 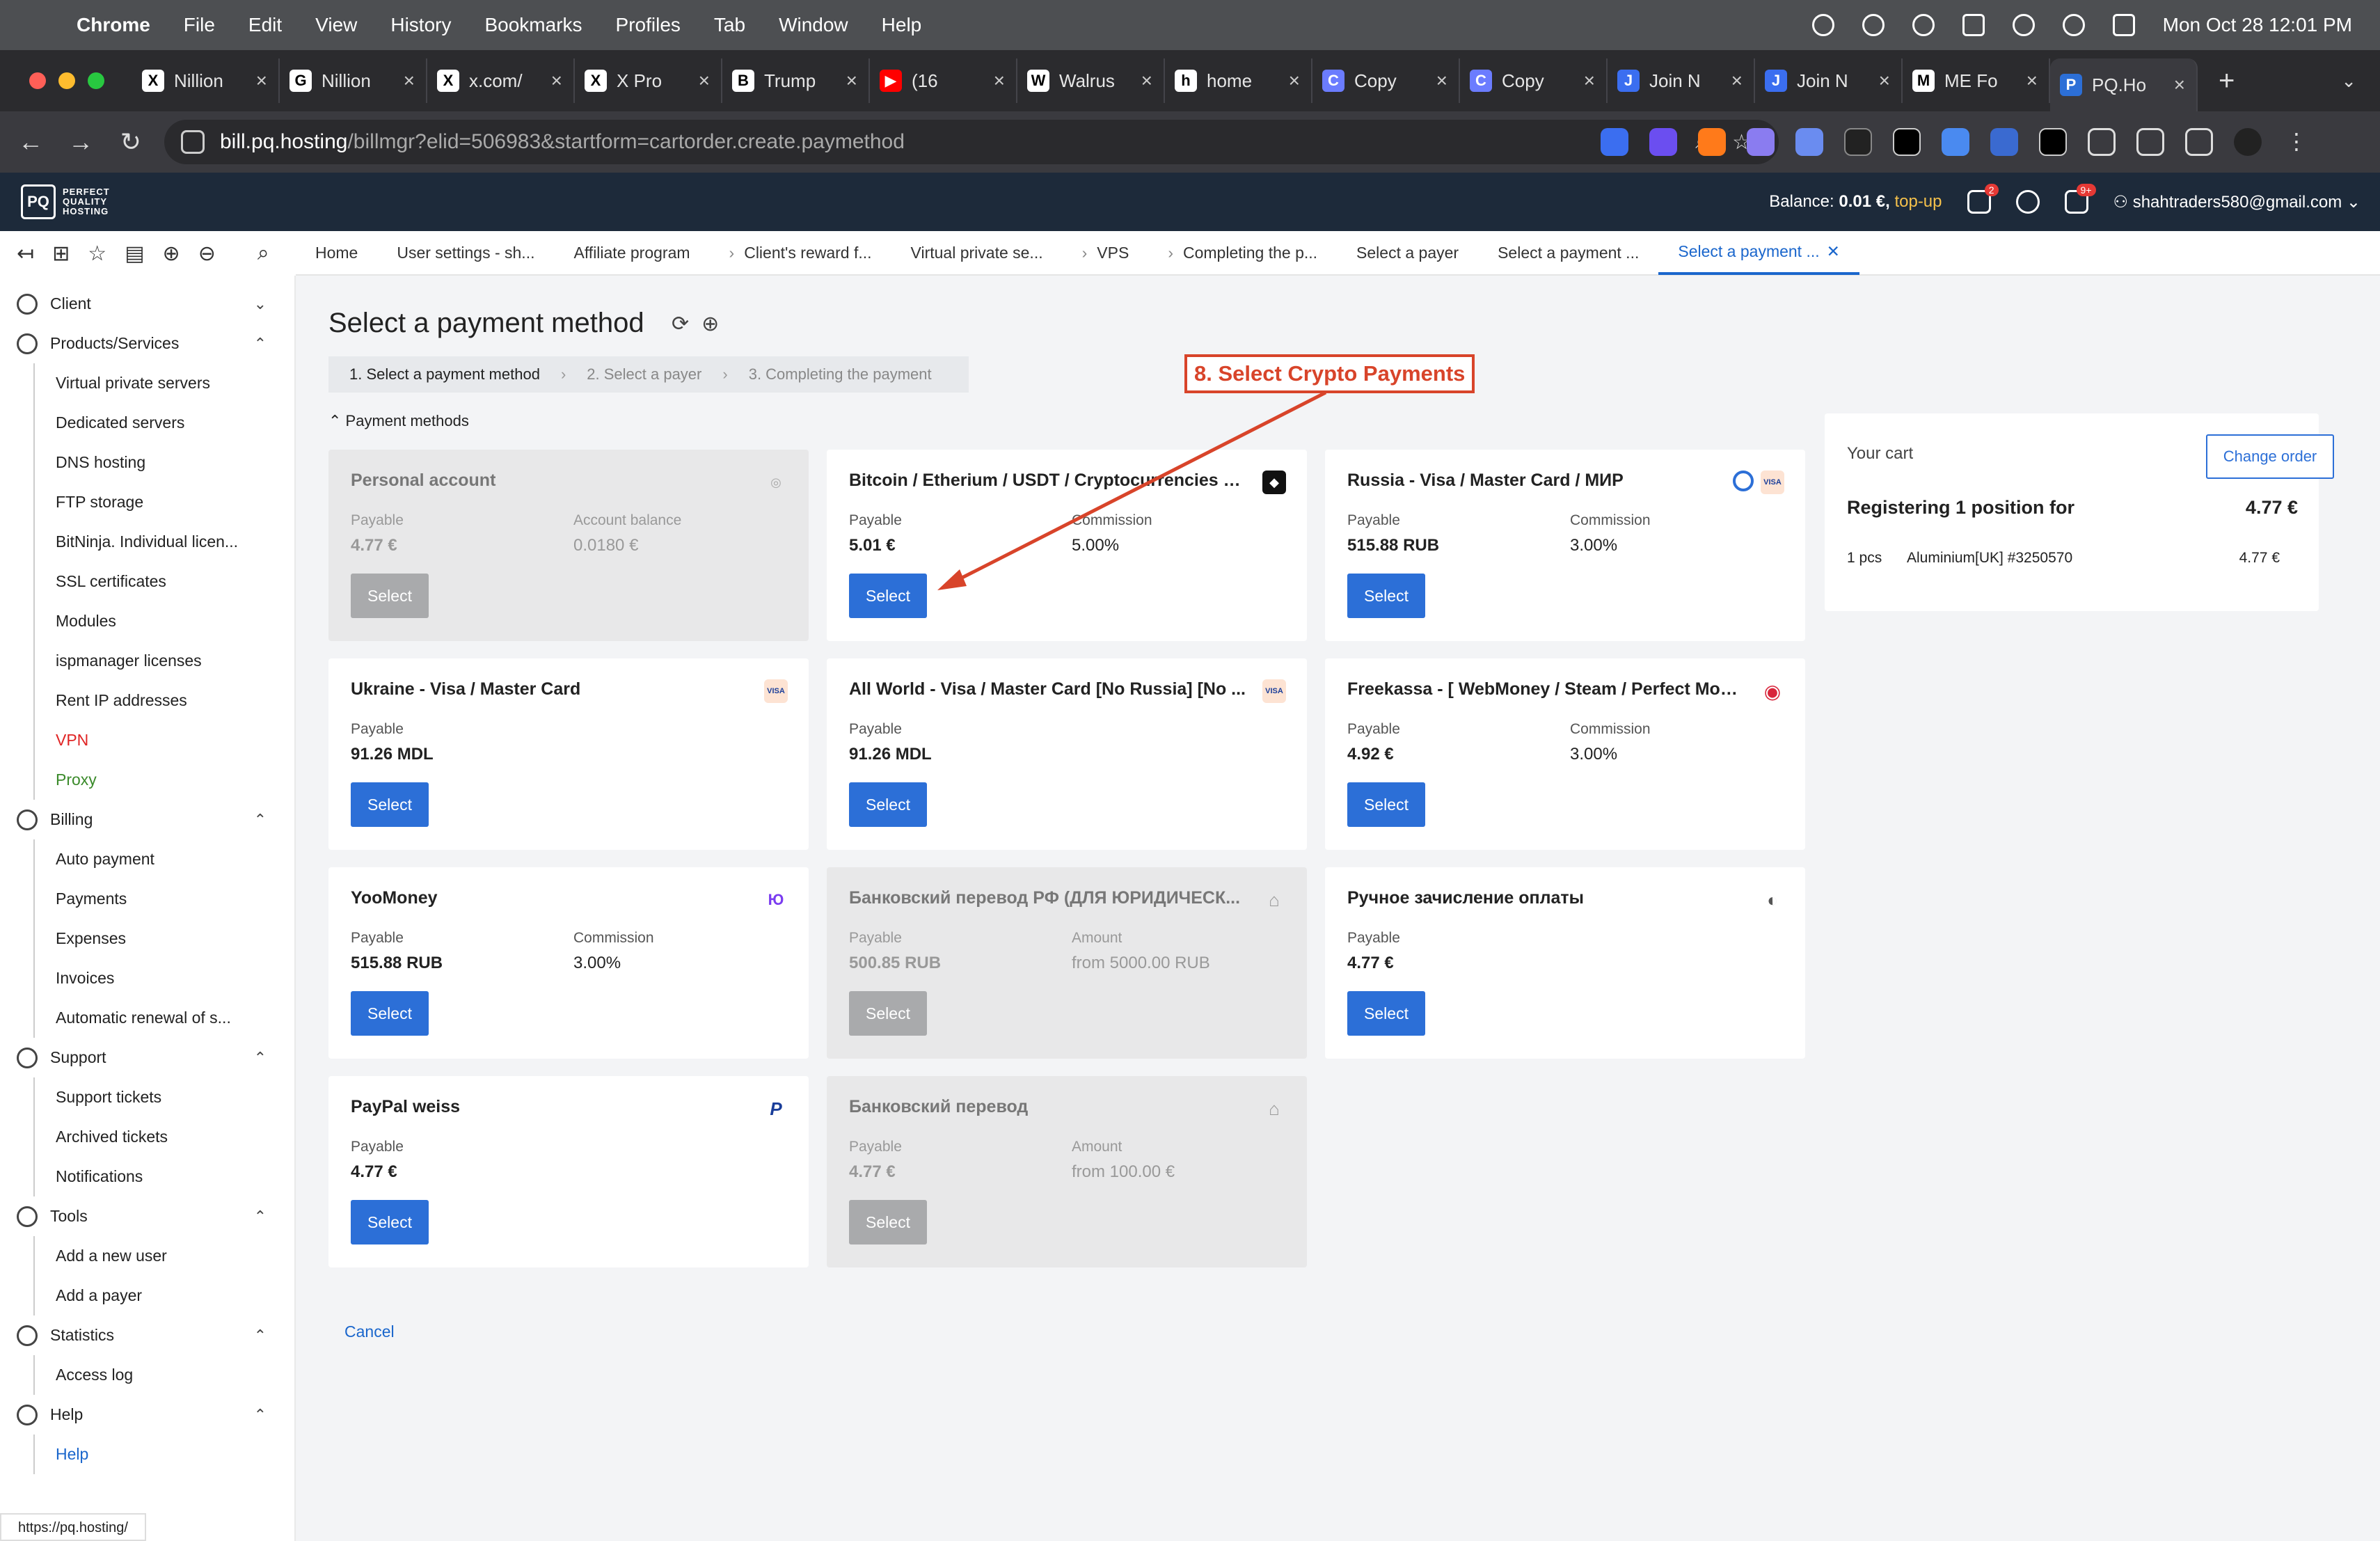 I want to click on menu-app: Chrome, so click(x=113, y=25).